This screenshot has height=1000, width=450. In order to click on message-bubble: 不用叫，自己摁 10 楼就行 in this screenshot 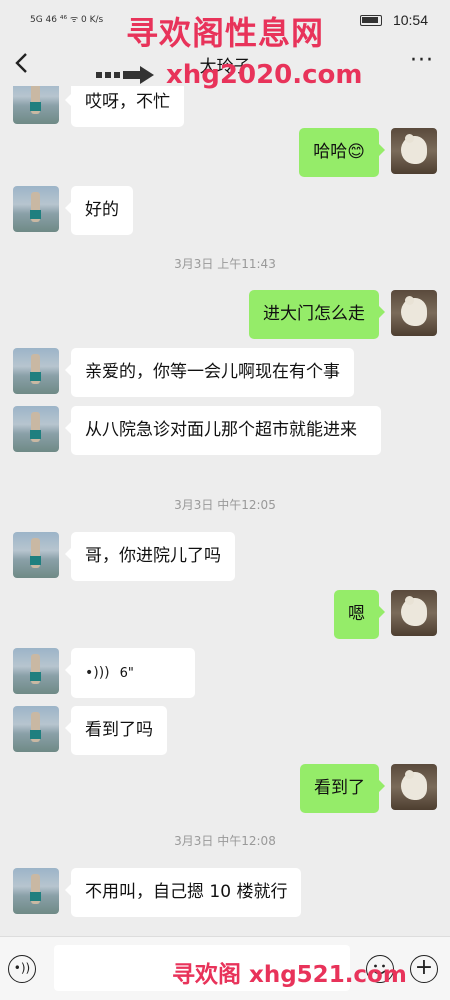, I will do `click(183, 892)`.